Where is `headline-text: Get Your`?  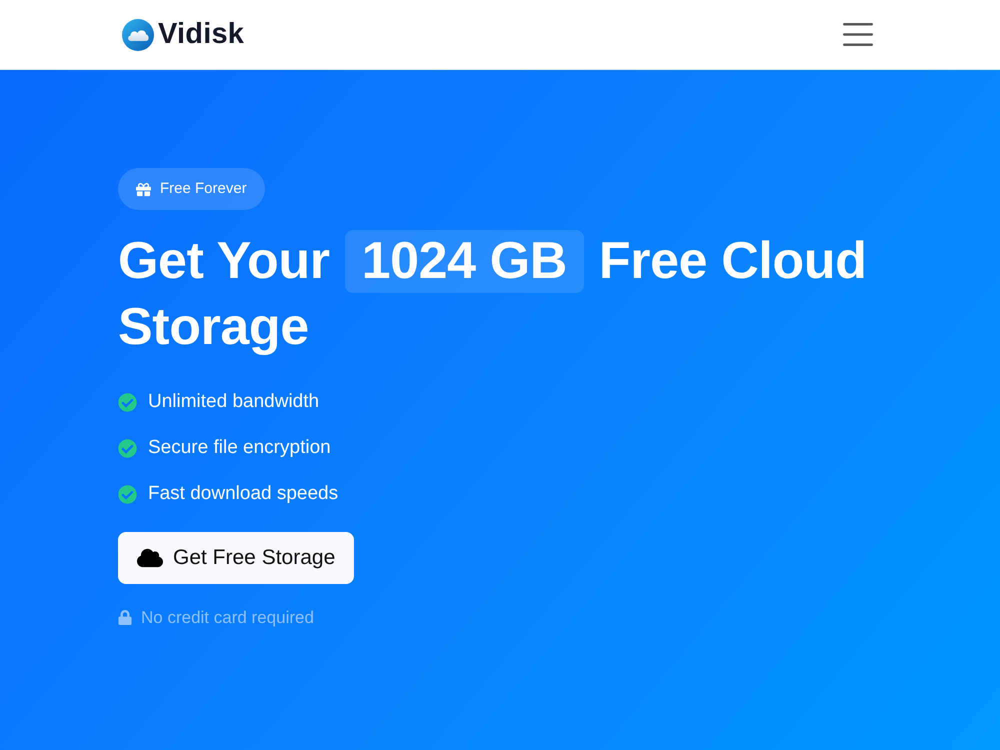 headline-text: Get Your is located at coordinates (224, 261).